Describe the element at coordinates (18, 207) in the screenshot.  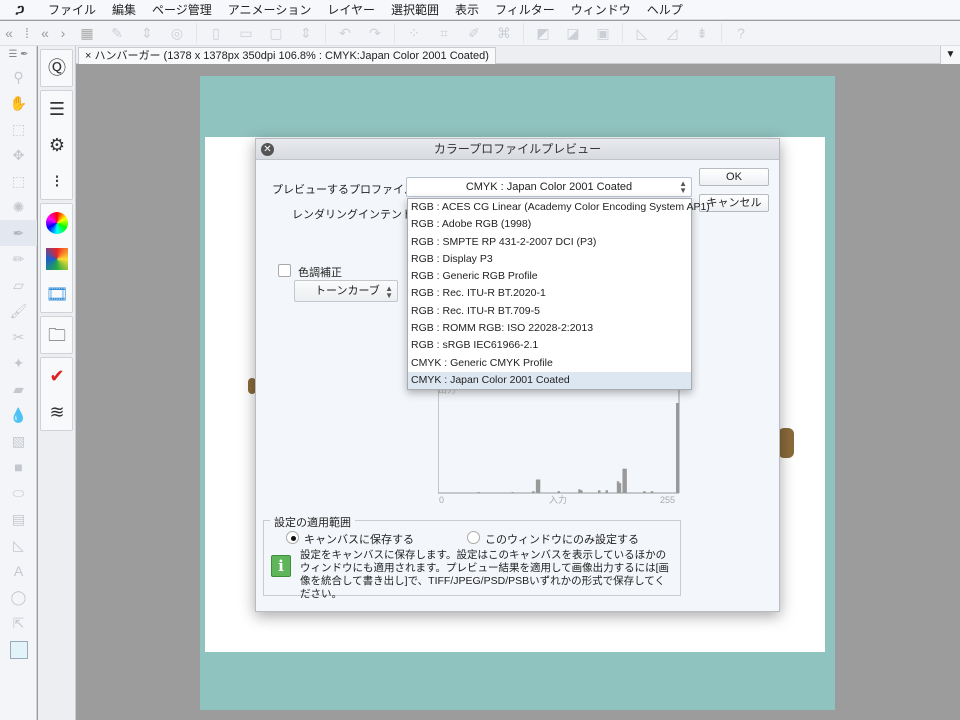
I see `magic-wand-icon: ✺` at that location.